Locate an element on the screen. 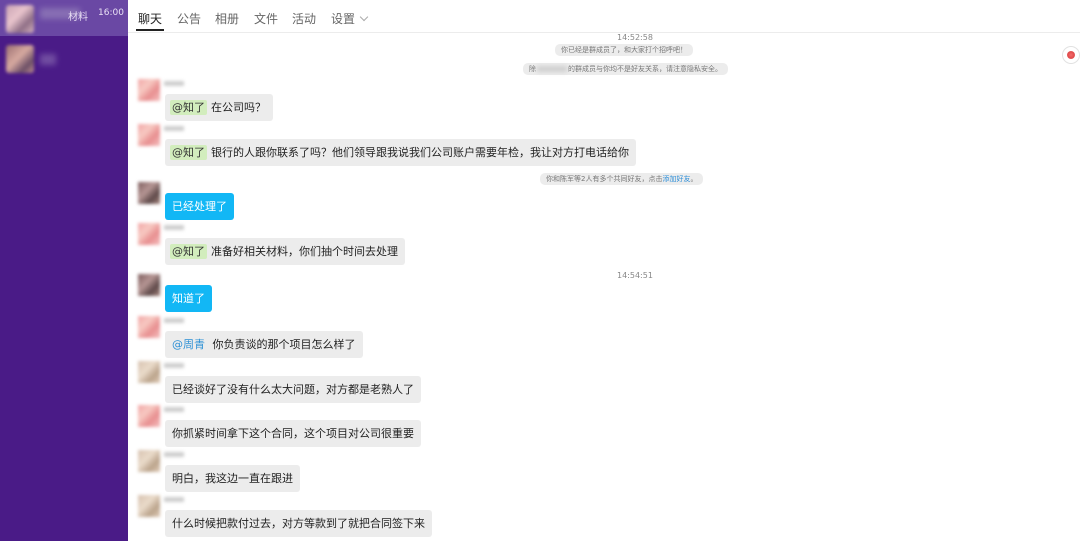 Image resolution: width=1080 pixels, height=541 pixels. chevron-down-icon is located at coordinates (364, 17).